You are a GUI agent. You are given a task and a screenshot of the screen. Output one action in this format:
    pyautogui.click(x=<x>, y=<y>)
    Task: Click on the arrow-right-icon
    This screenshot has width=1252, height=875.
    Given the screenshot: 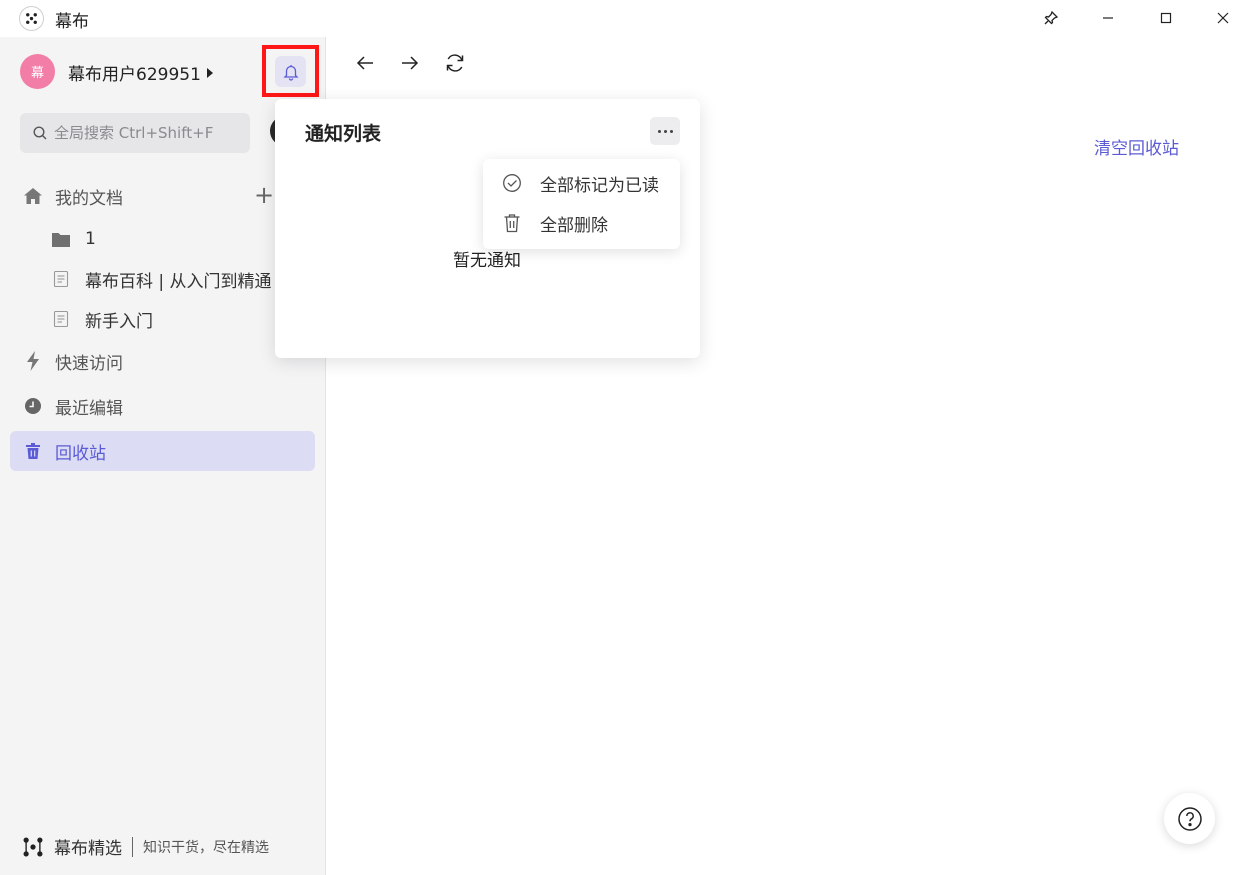 What is the action you would take?
    pyautogui.click(x=410, y=63)
    